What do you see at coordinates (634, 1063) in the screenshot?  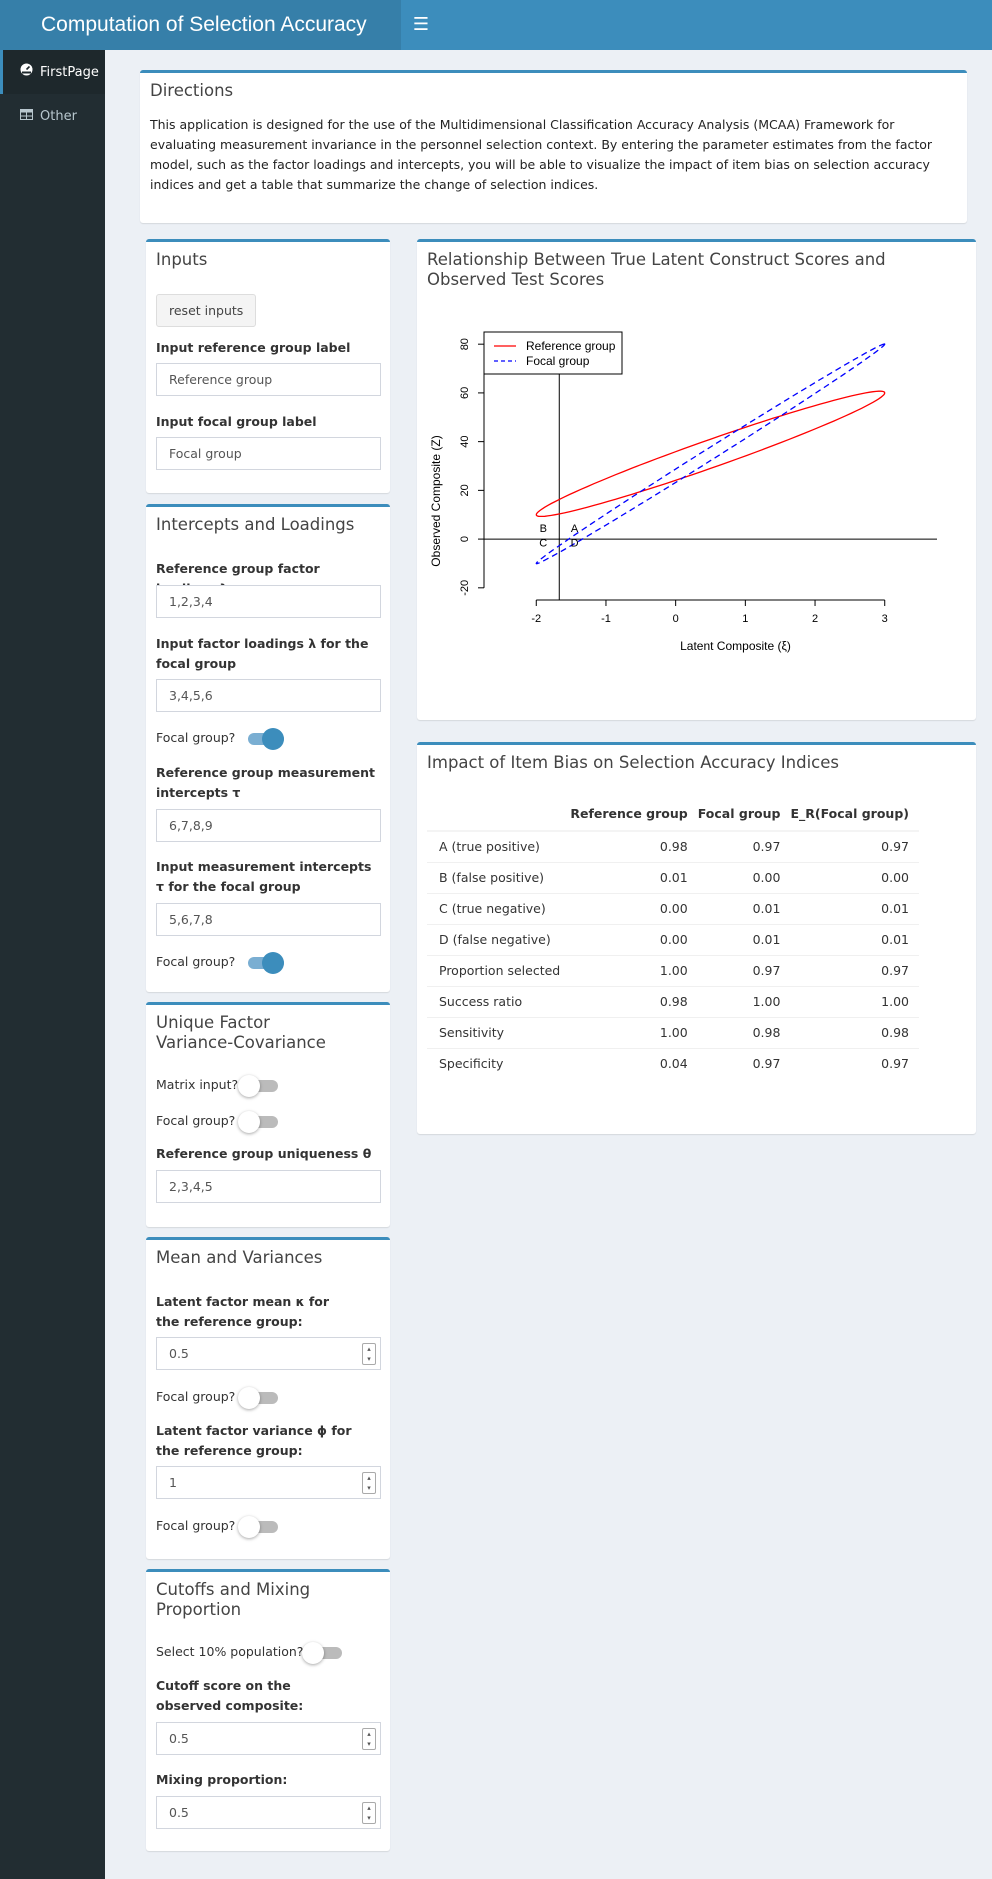 I see `table-cell: 0.04` at bounding box center [634, 1063].